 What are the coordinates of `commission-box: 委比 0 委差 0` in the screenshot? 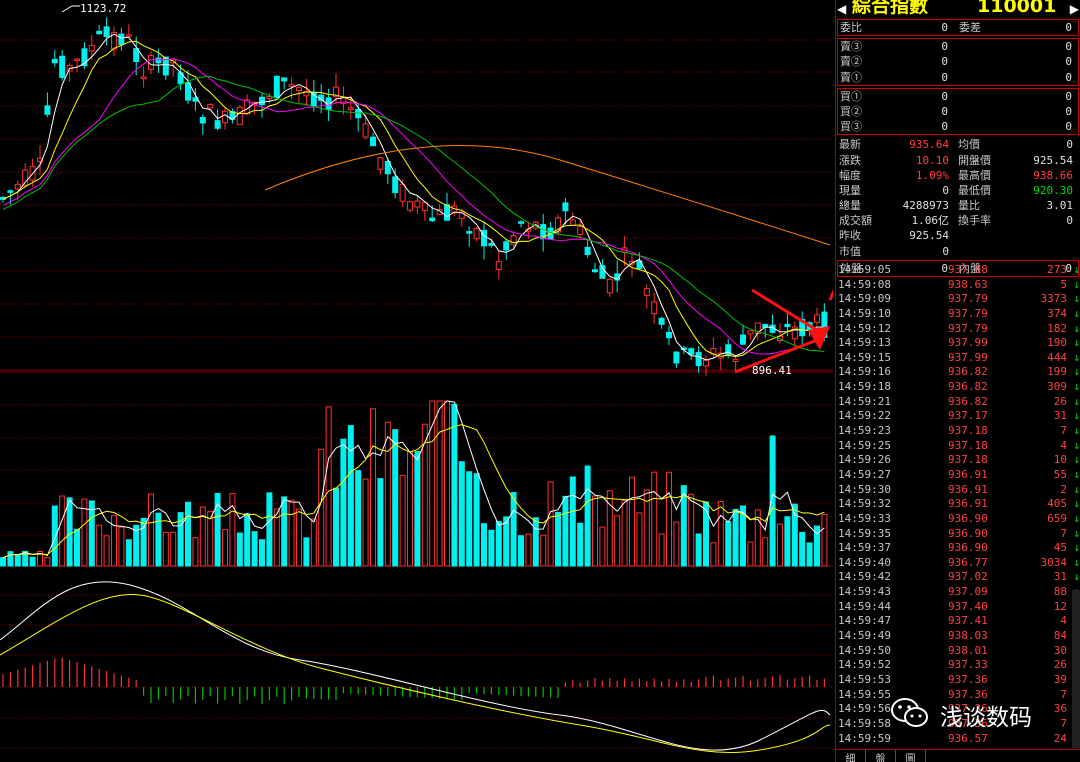 It's located at (958, 28).